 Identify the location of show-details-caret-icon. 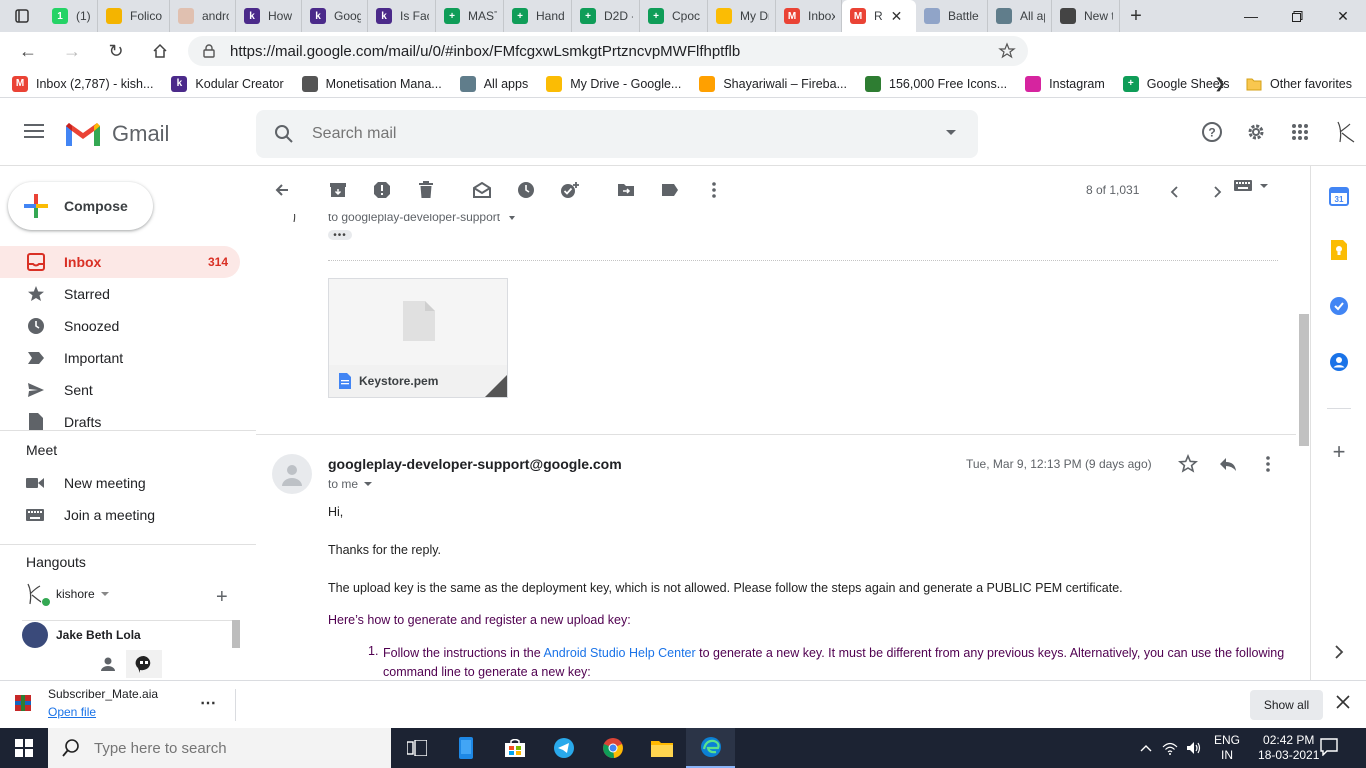
(368, 484).